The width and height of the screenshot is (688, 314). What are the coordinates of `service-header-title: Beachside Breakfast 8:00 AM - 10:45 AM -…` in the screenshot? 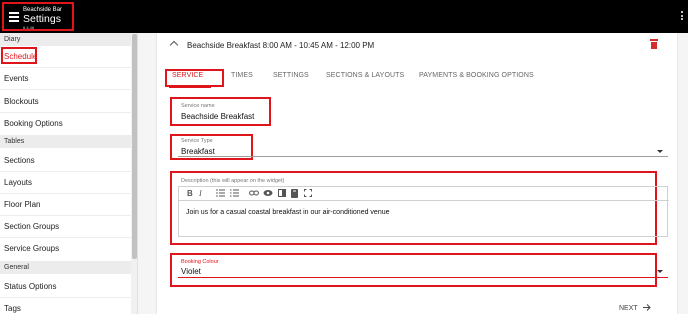 It's located at (281, 45).